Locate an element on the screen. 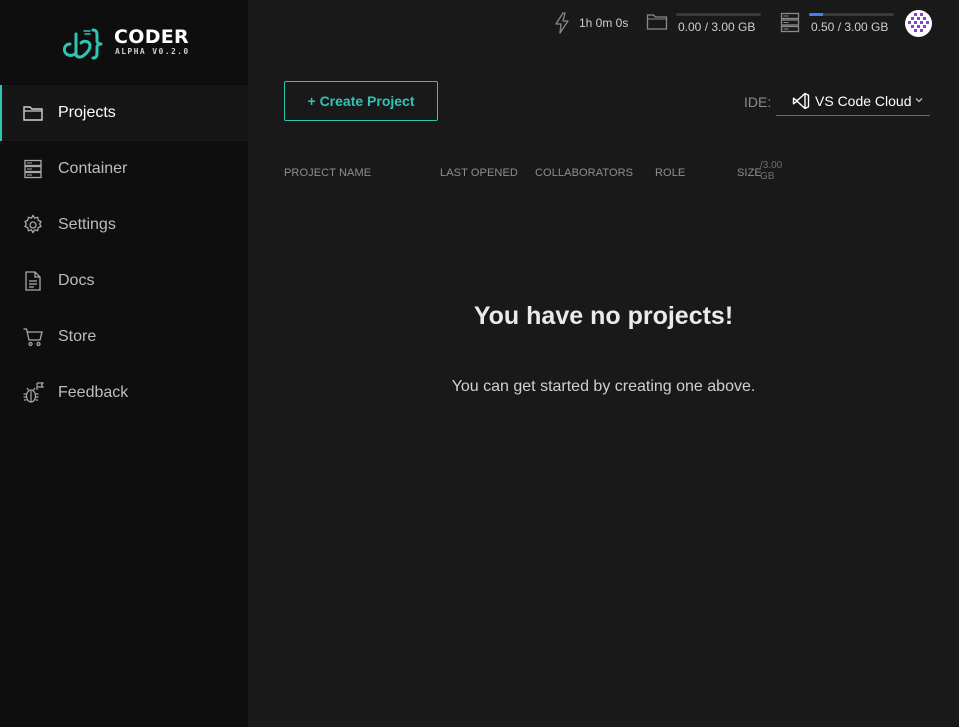  avatar is located at coordinates (918, 23).